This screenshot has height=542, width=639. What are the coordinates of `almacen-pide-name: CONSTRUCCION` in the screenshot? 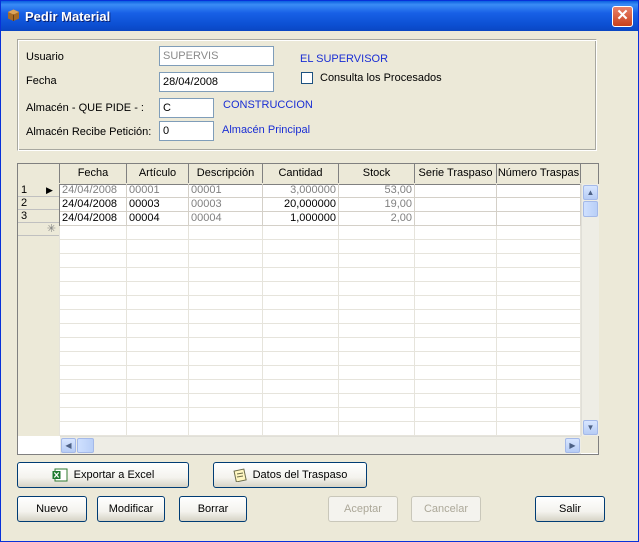 It's located at (268, 105).